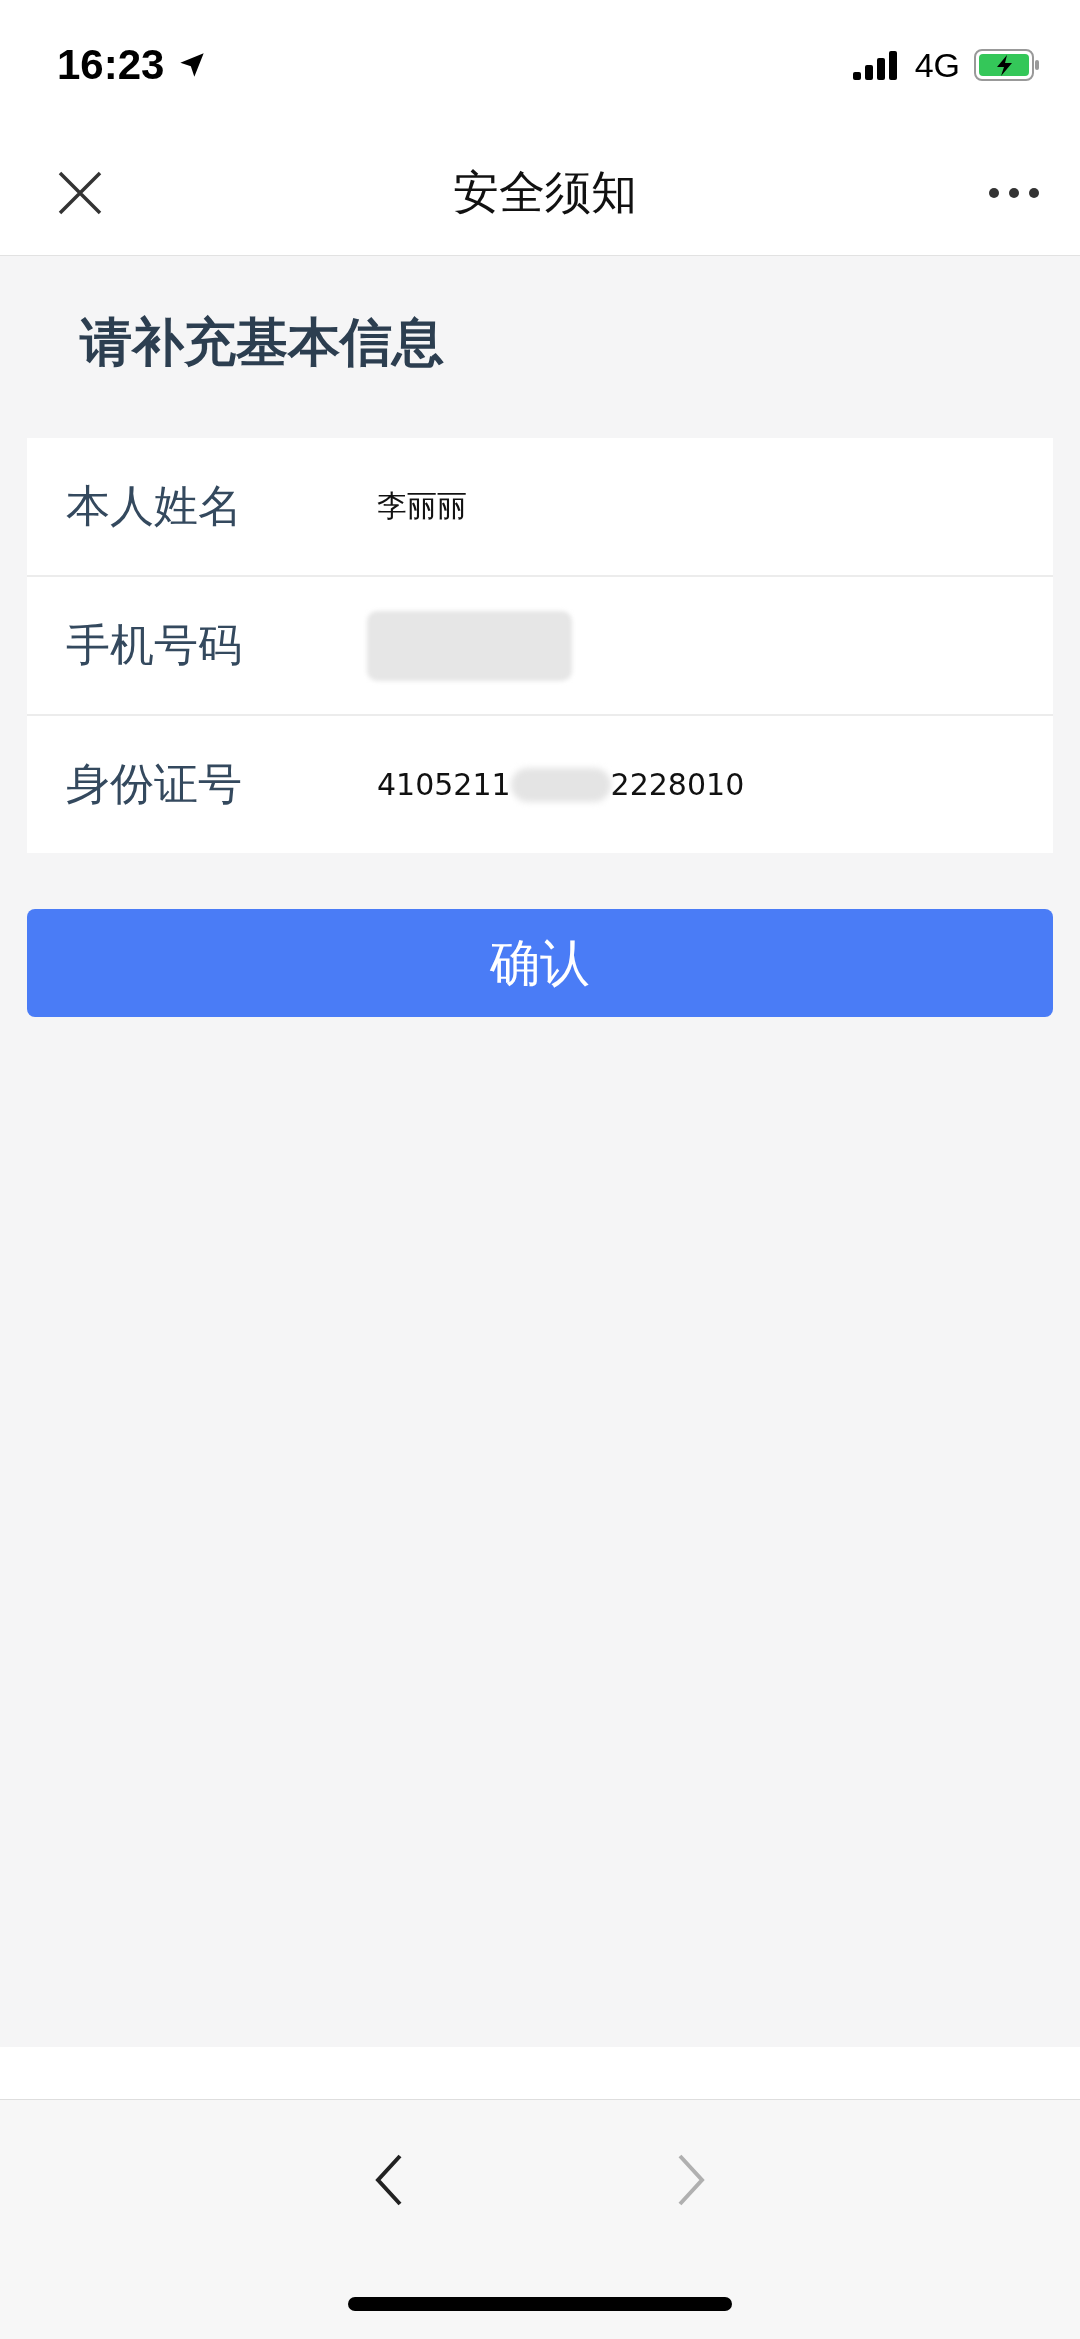 This screenshot has width=1080, height=2339. I want to click on location-arrow-icon, so click(192, 65).